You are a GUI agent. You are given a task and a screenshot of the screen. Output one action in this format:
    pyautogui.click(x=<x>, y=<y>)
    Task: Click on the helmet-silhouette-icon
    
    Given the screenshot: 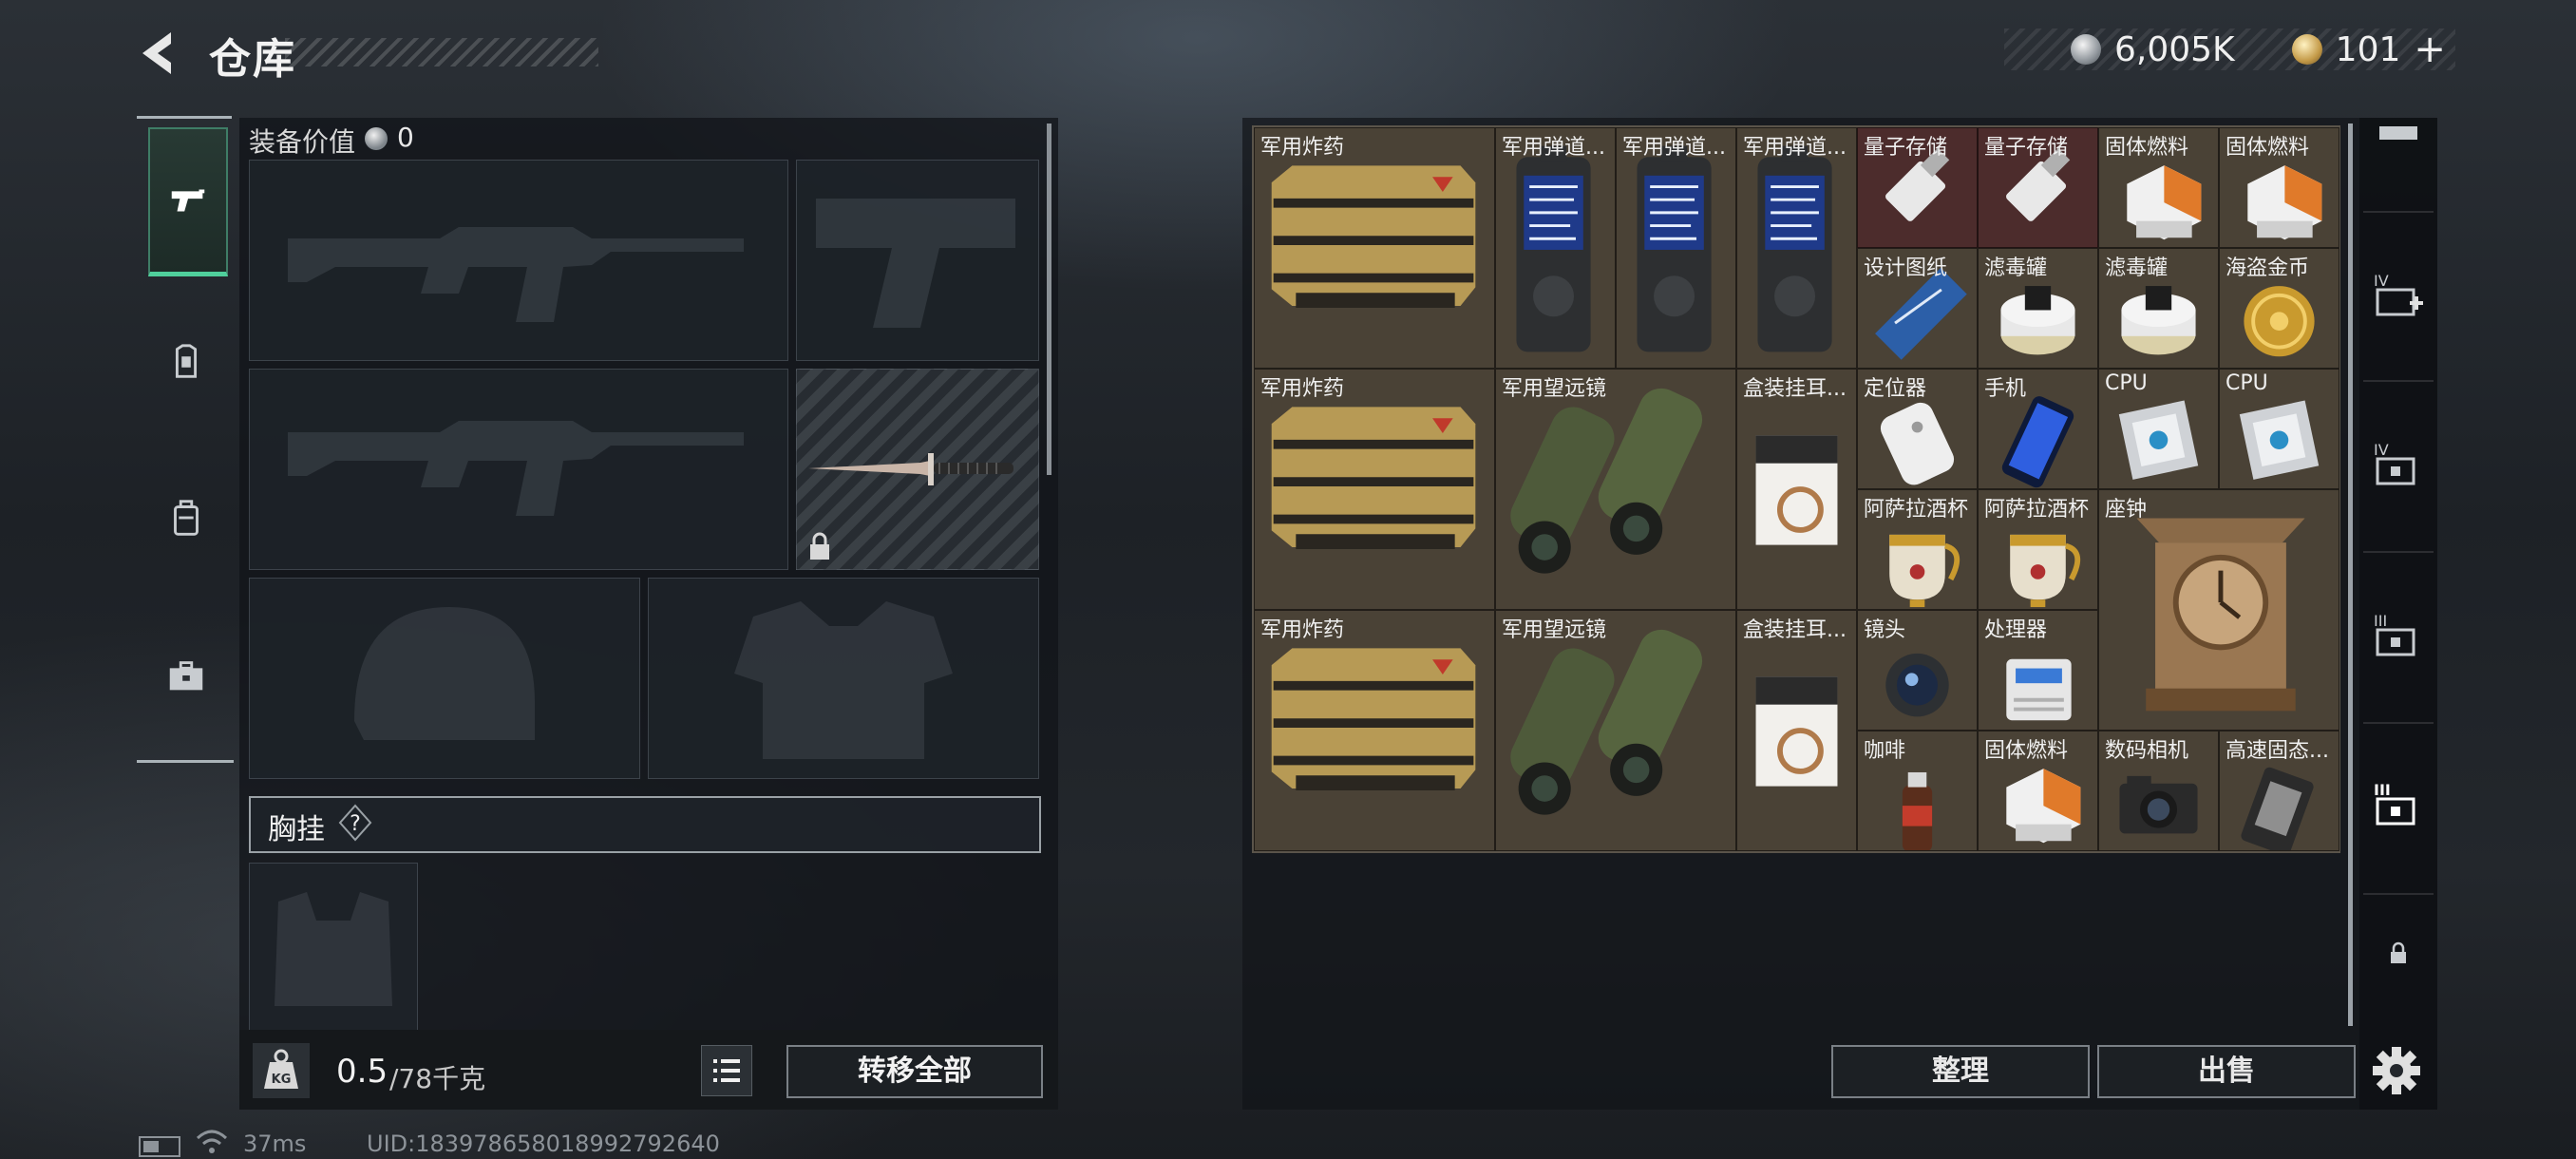 What is the action you would take?
    pyautogui.click(x=444, y=673)
    